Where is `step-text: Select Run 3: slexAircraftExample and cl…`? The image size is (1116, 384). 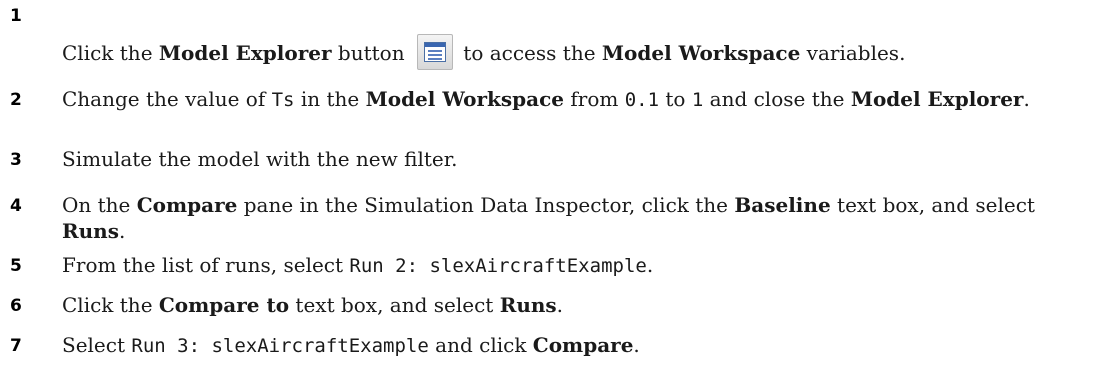
step-text: Select Run 3: slexAircraftExample and cl… is located at coordinates (351, 345).